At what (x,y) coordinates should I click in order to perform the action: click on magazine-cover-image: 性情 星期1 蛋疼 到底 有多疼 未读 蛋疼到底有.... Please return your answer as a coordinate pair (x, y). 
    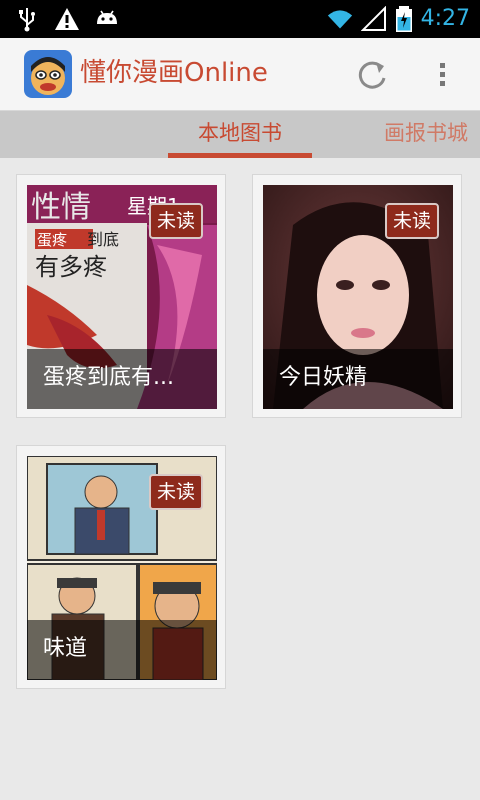
    Looking at the image, I should click on (122, 297).